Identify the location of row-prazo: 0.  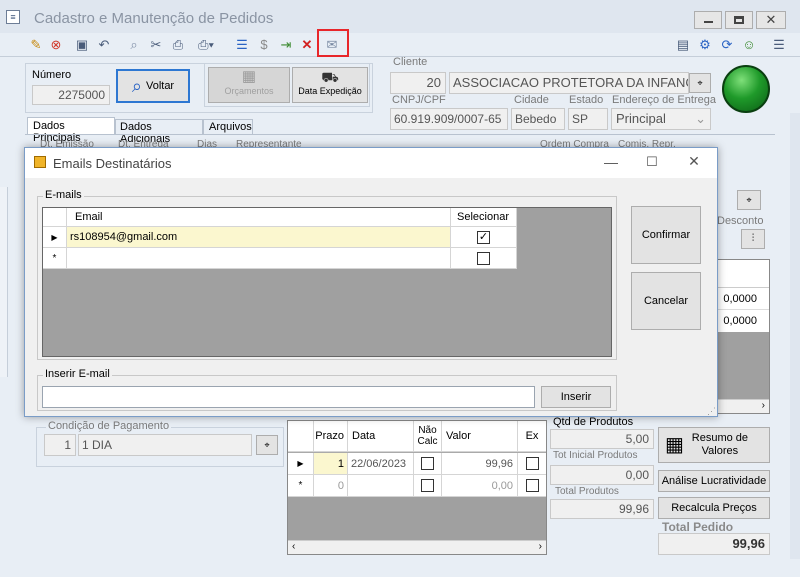
(331, 486).